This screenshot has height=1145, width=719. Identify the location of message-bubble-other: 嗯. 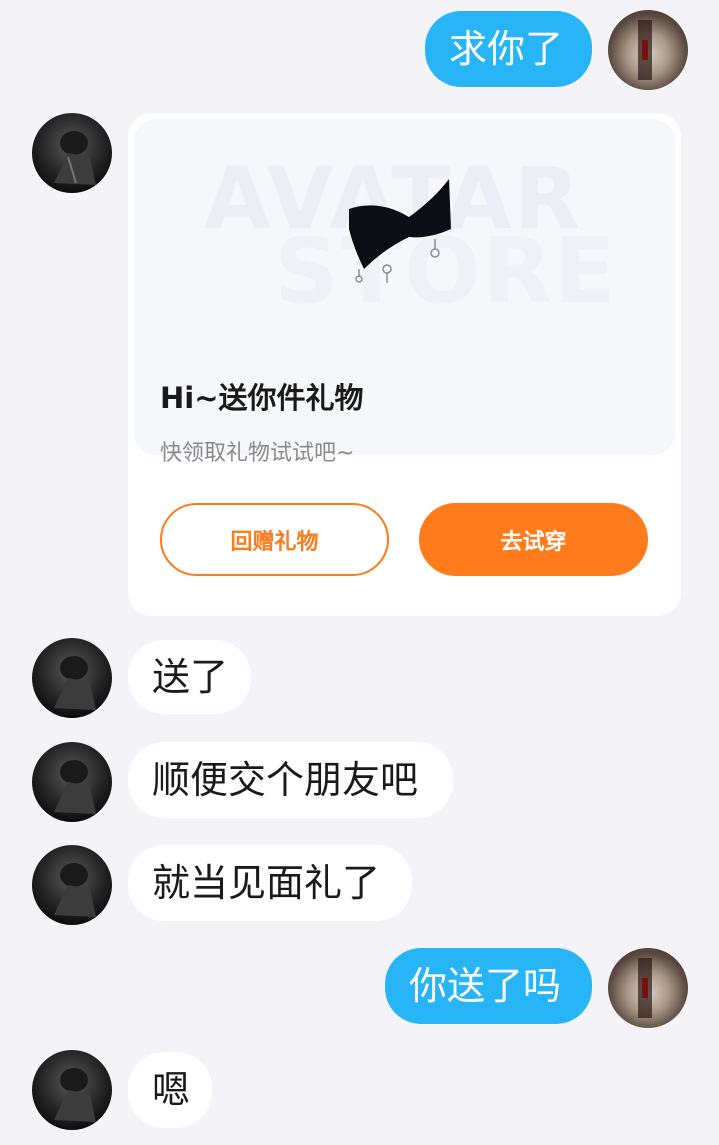
(170, 1090).